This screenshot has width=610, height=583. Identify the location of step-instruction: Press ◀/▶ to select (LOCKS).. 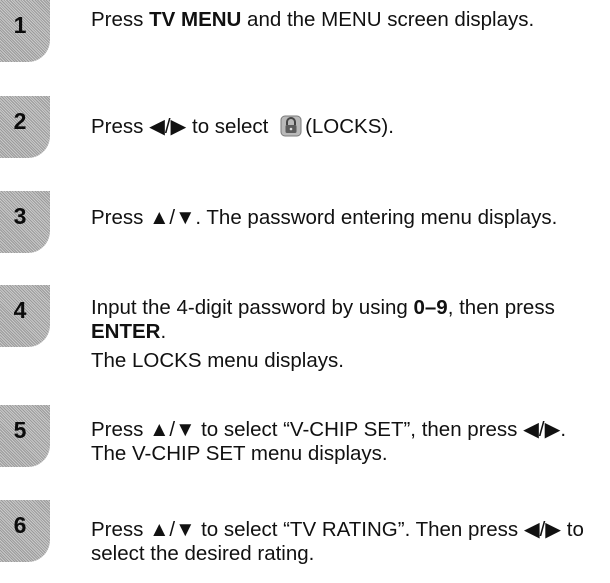
(343, 129).